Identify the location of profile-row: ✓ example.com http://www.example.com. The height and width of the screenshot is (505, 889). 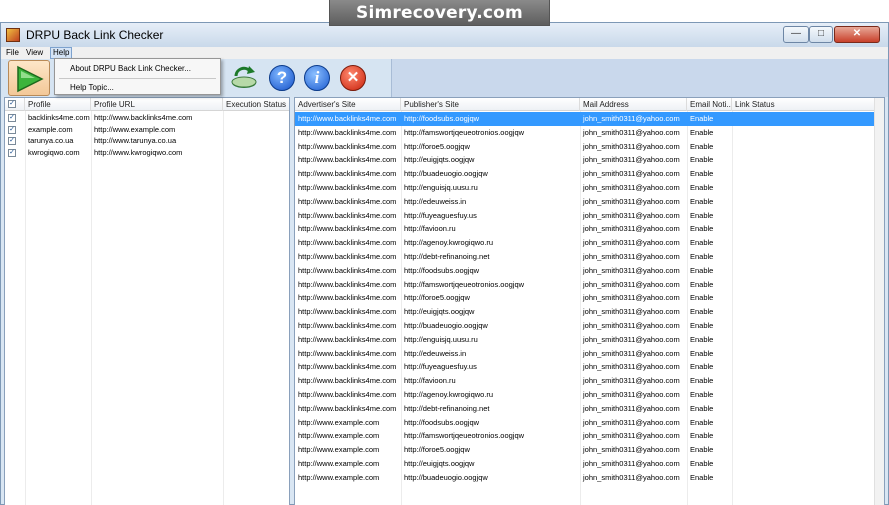
(147, 130).